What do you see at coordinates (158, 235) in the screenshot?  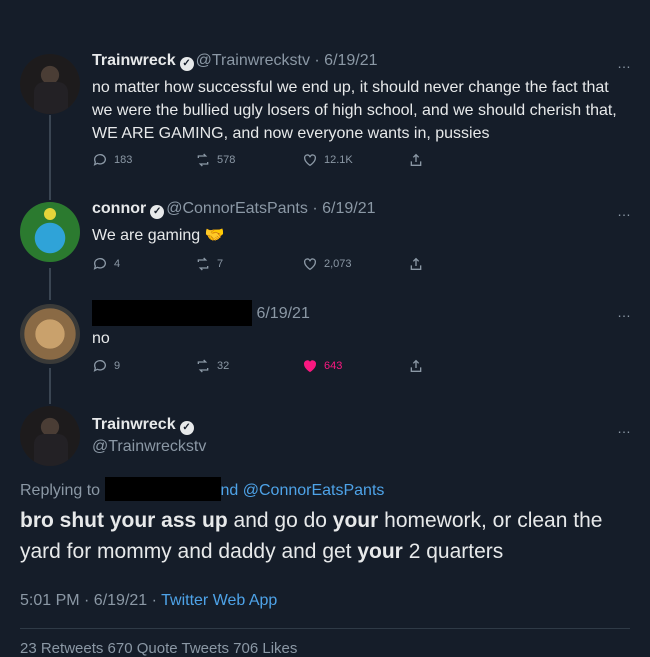 I see `tweet-text: We are gaming 🤝` at bounding box center [158, 235].